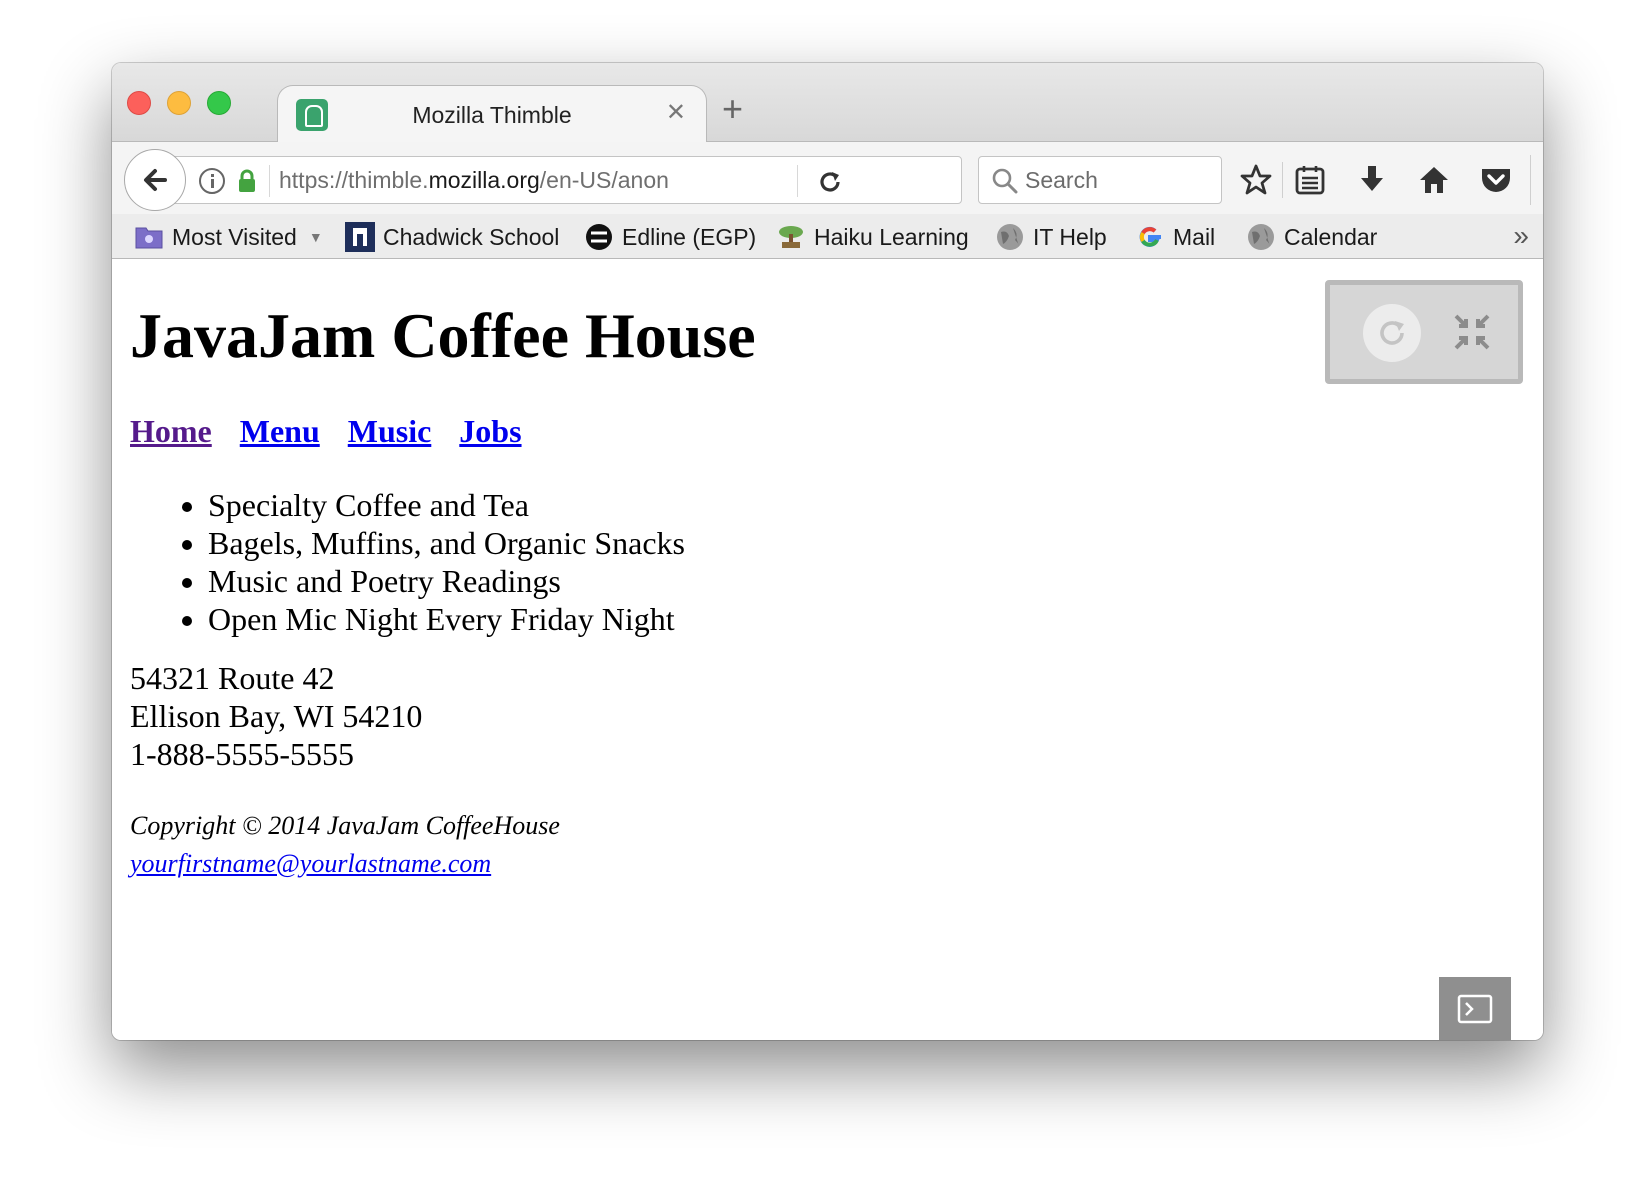  Describe the element at coordinates (1150, 237) in the screenshot. I see `google-icon` at that location.